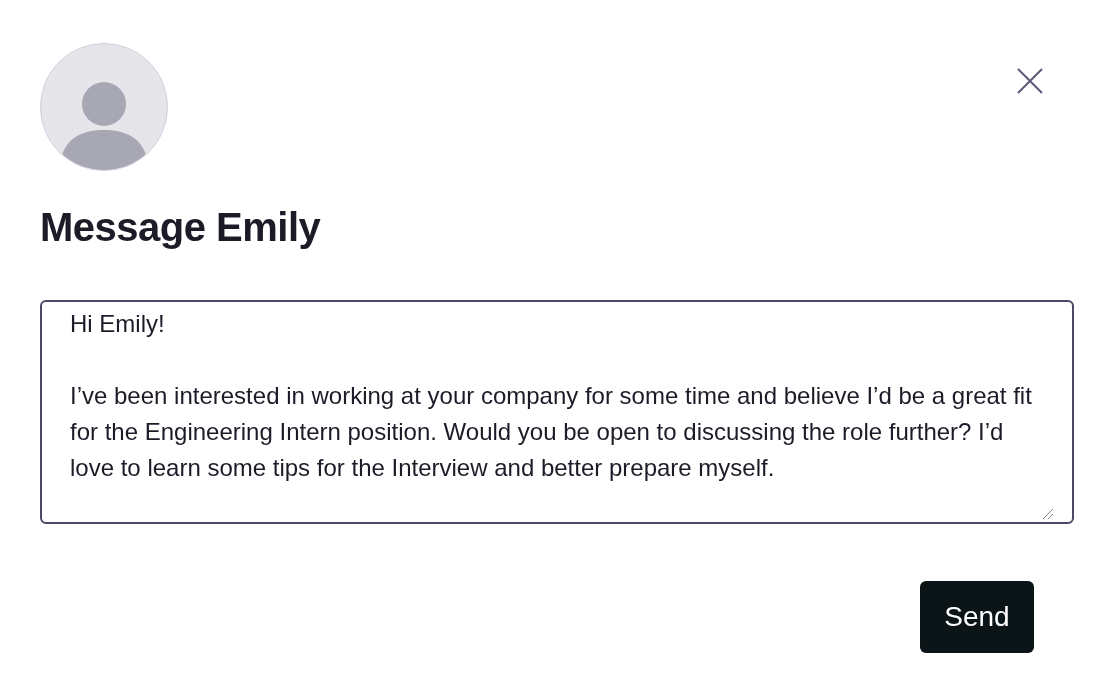 Image resolution: width=1098 pixels, height=698 pixels. I want to click on close-icon, so click(1030, 81).